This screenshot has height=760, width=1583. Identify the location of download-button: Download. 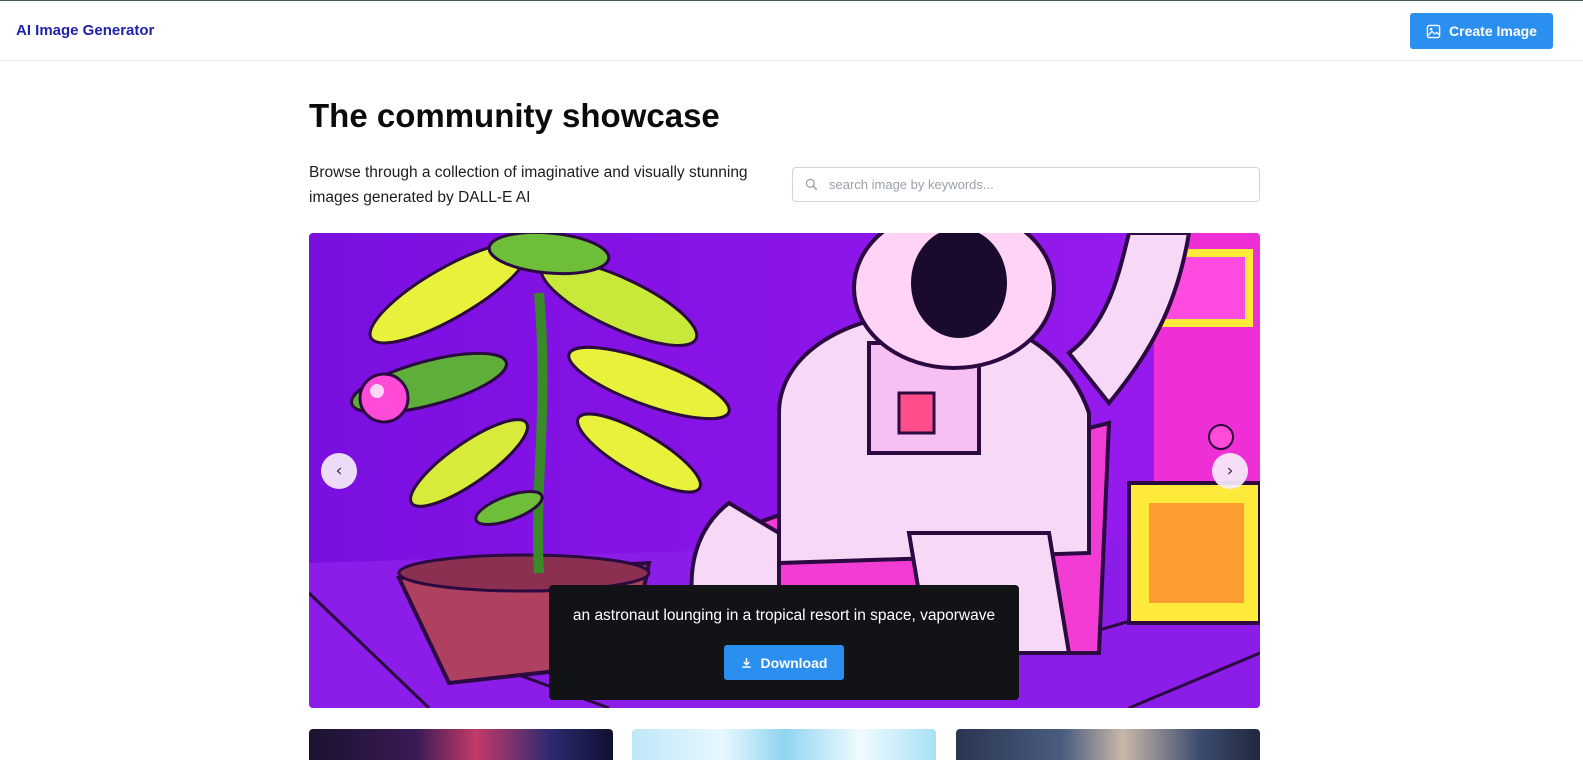
(784, 662).